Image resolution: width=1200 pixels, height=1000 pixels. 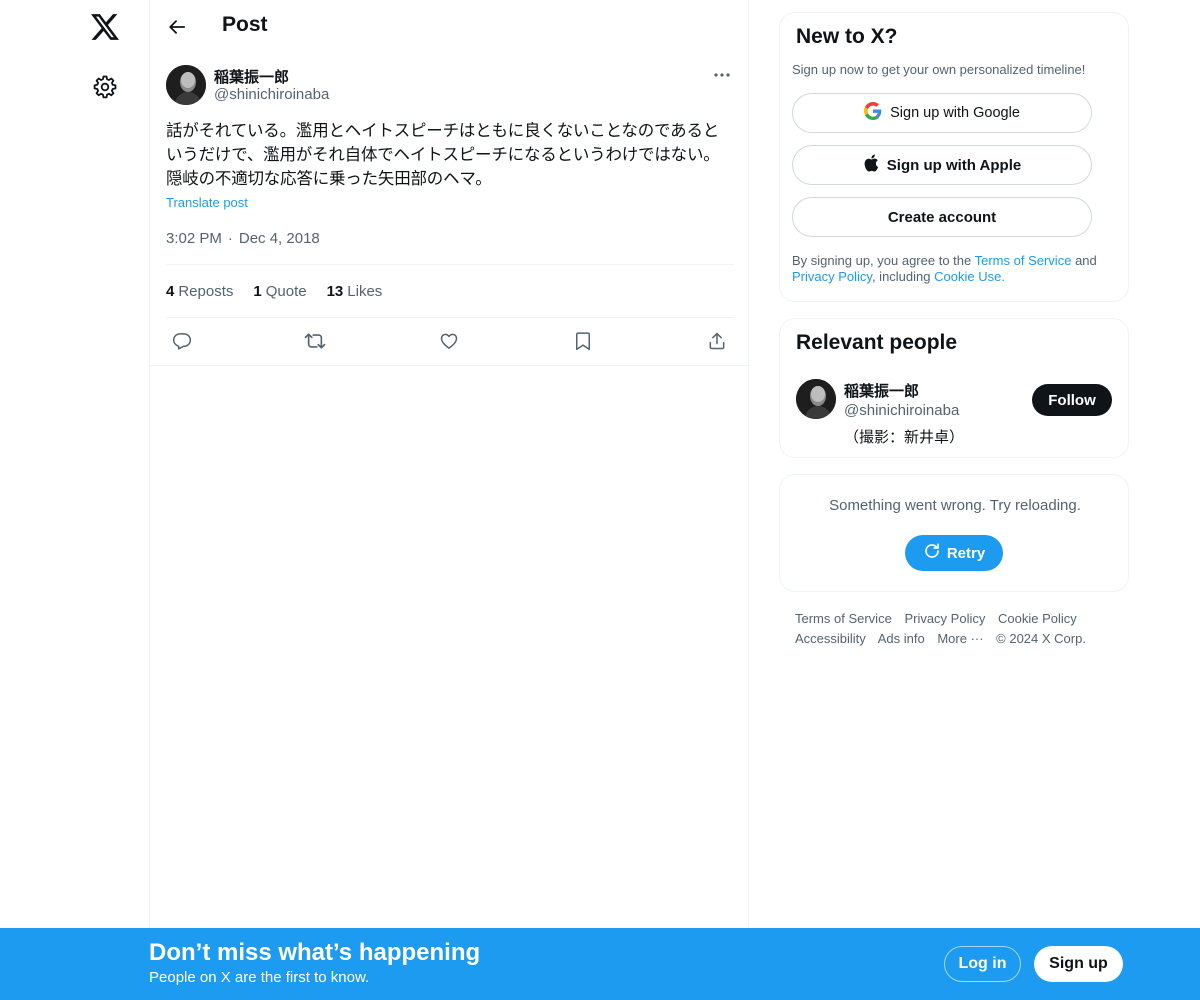 I want to click on retry-button: Retry, so click(x=954, y=553).